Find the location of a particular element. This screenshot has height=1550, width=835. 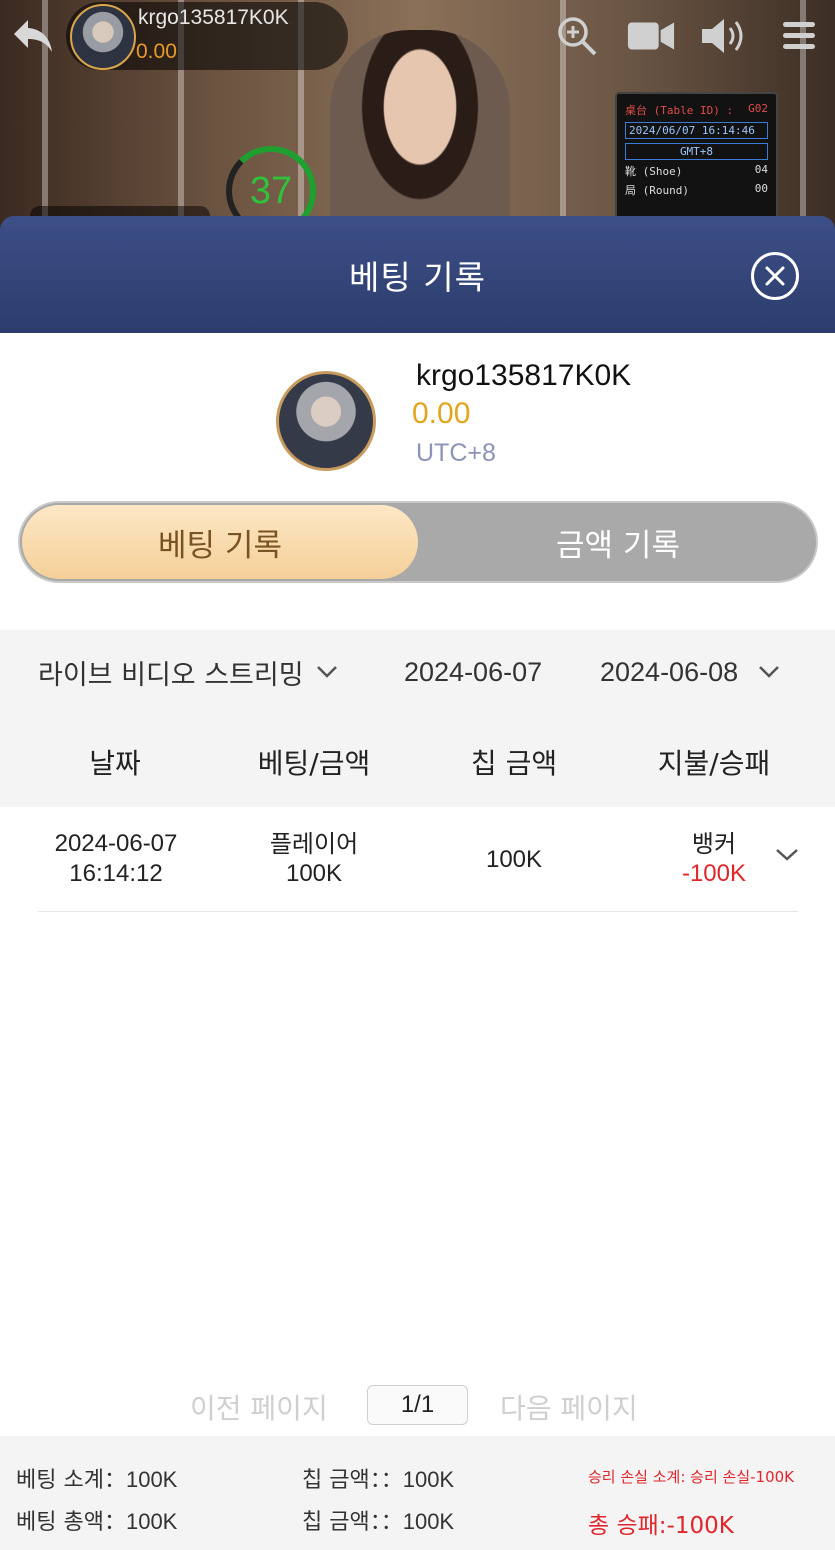

bet-subtotal-label: 베팅 소계： is located at coordinates (71, 1480).